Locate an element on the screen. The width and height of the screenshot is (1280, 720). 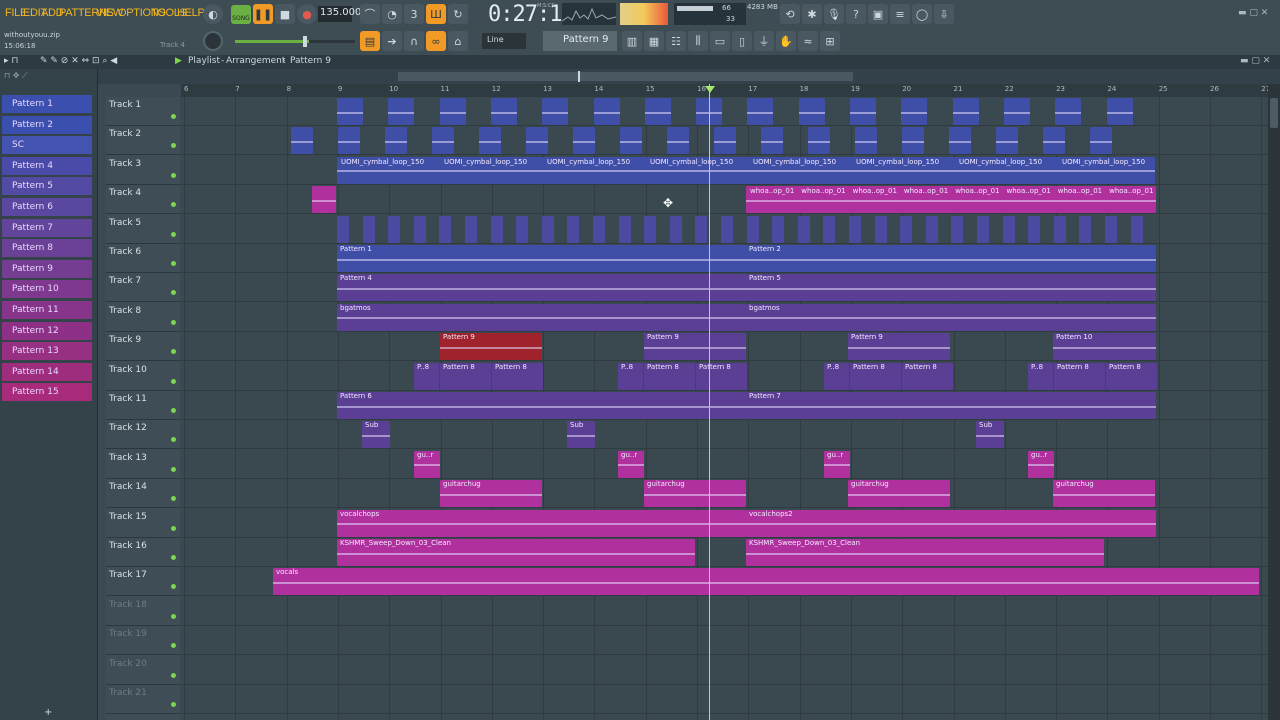
master-pitch-knob is located at coordinates (213, 41).